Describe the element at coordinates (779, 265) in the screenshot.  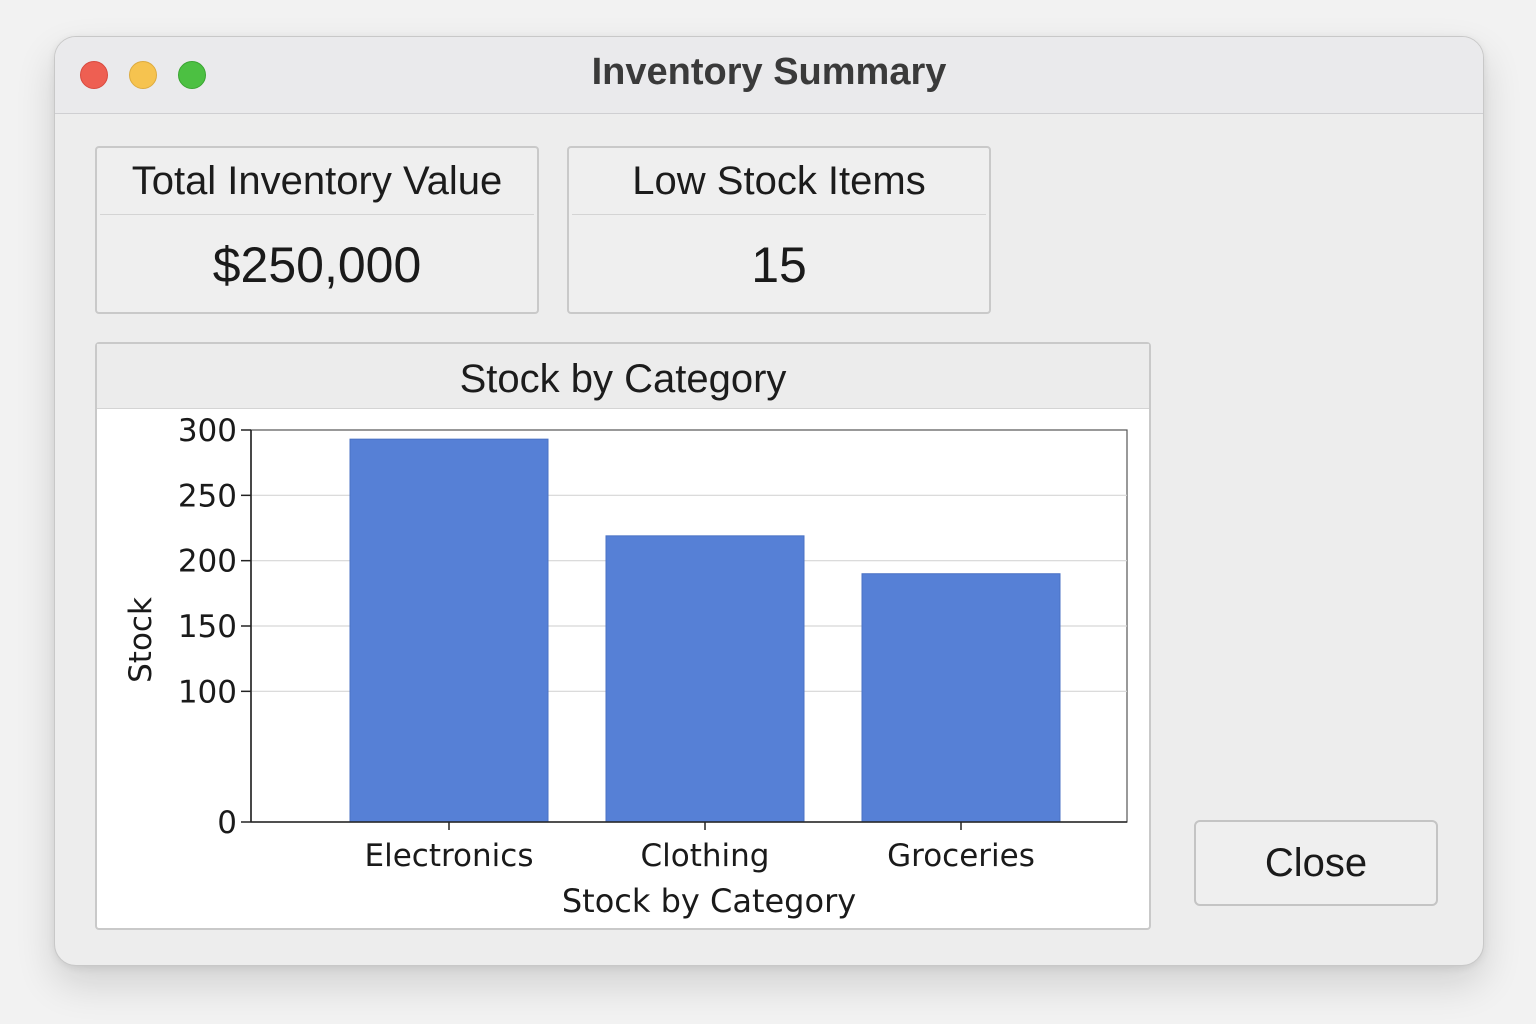
I see `low-stock-items-value: 15` at that location.